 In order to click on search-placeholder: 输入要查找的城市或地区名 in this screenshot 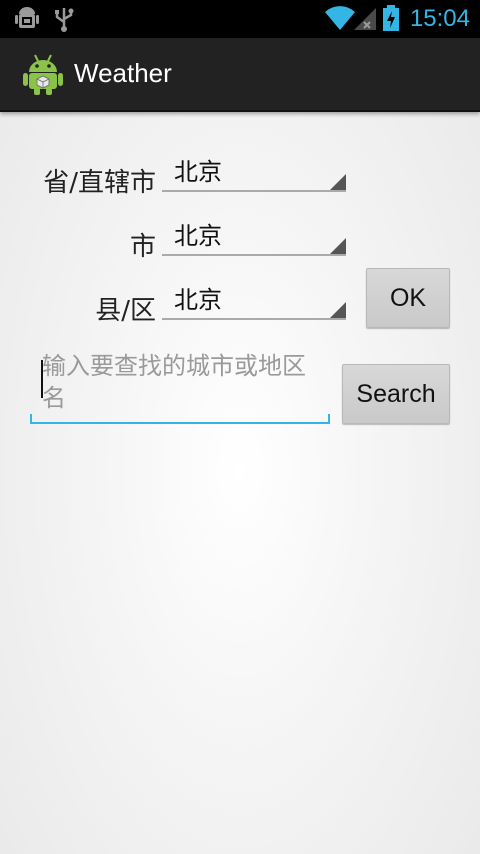, I will do `click(174, 382)`.